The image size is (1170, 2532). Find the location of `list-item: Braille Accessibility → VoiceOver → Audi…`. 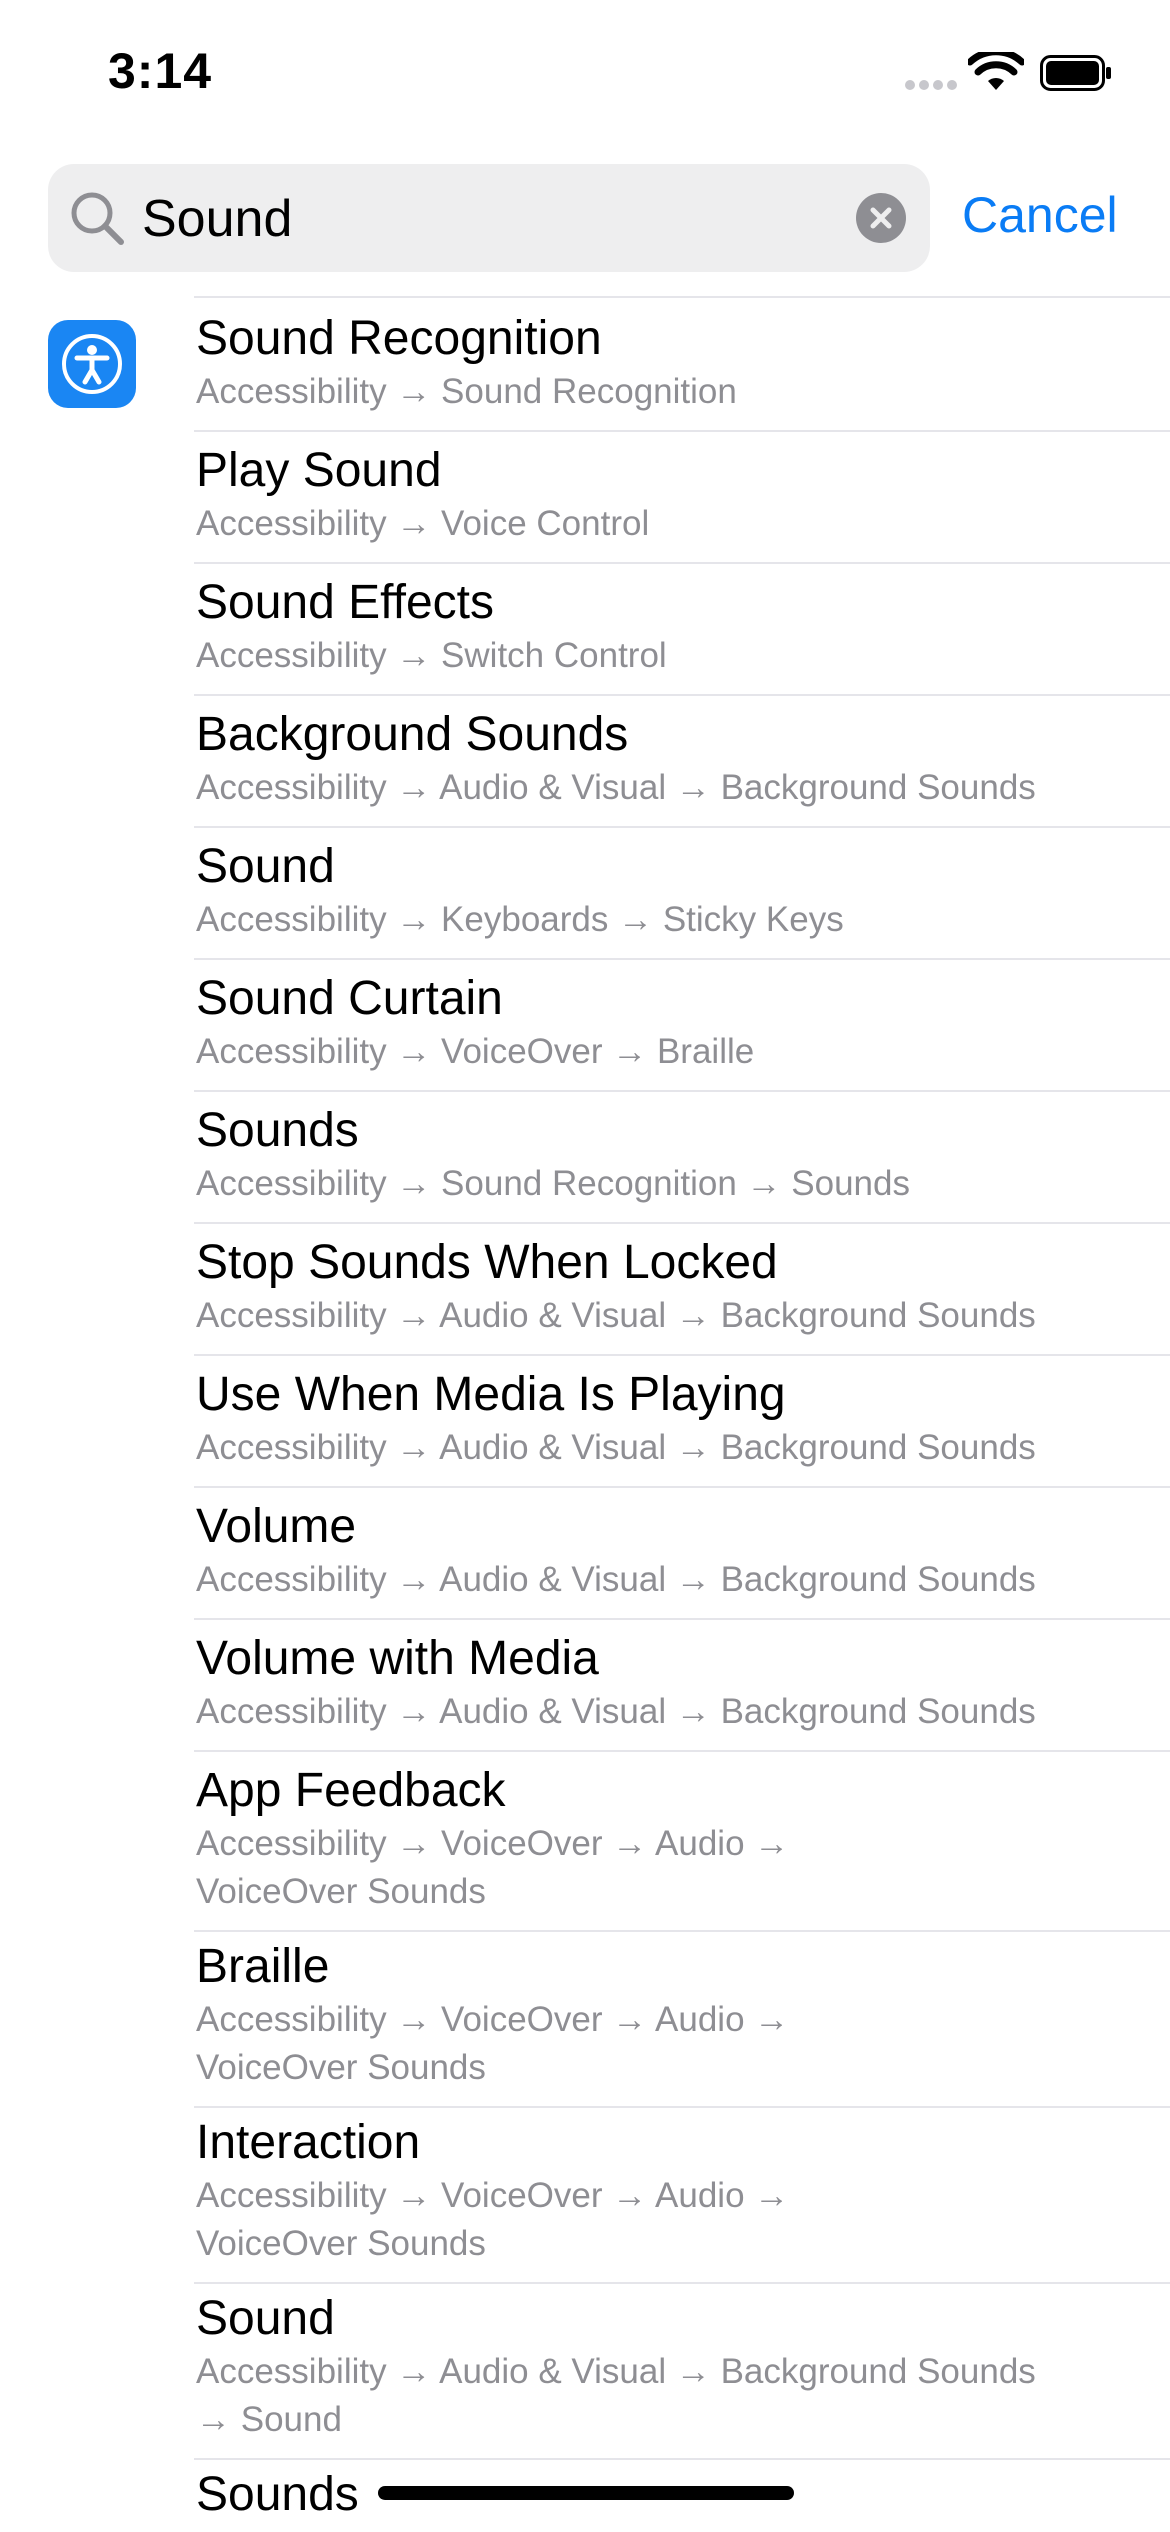

list-item: Braille Accessibility → VoiceOver → Audi… is located at coordinates (682, 2023).